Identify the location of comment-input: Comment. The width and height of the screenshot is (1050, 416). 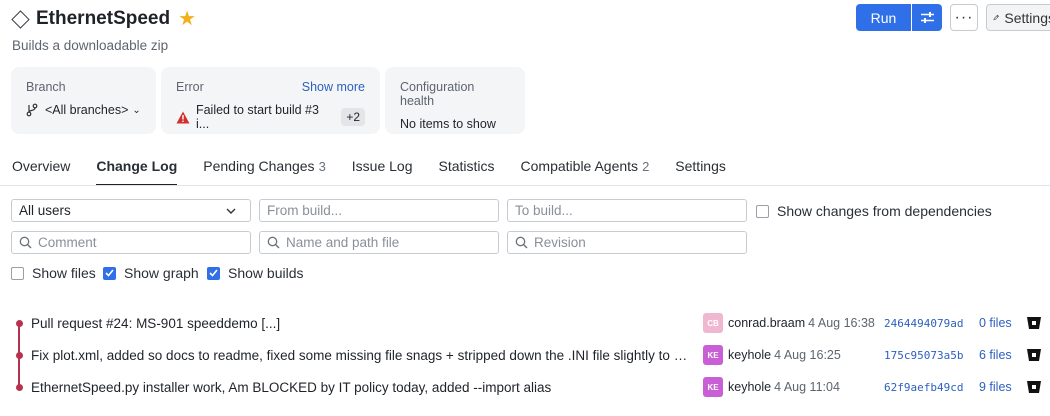
(131, 242).